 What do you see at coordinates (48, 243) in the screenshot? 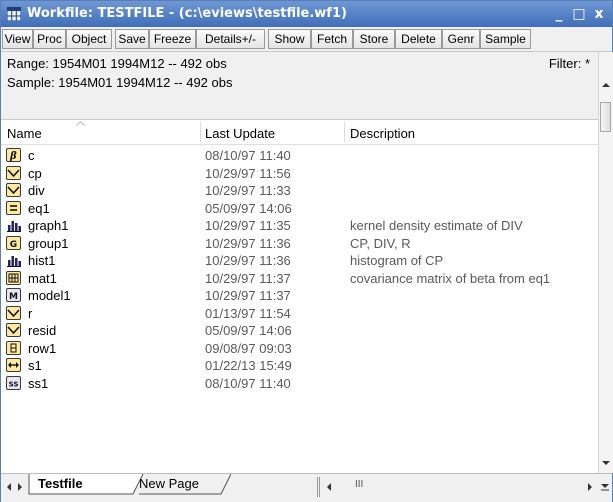
I see `object-name: group1` at bounding box center [48, 243].